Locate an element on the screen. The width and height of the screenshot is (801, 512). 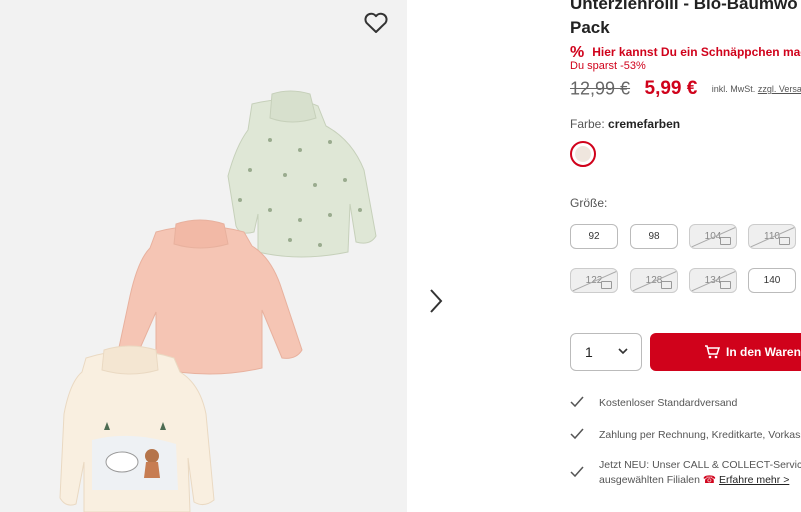
size-option-122: 122 is located at coordinates (594, 280).